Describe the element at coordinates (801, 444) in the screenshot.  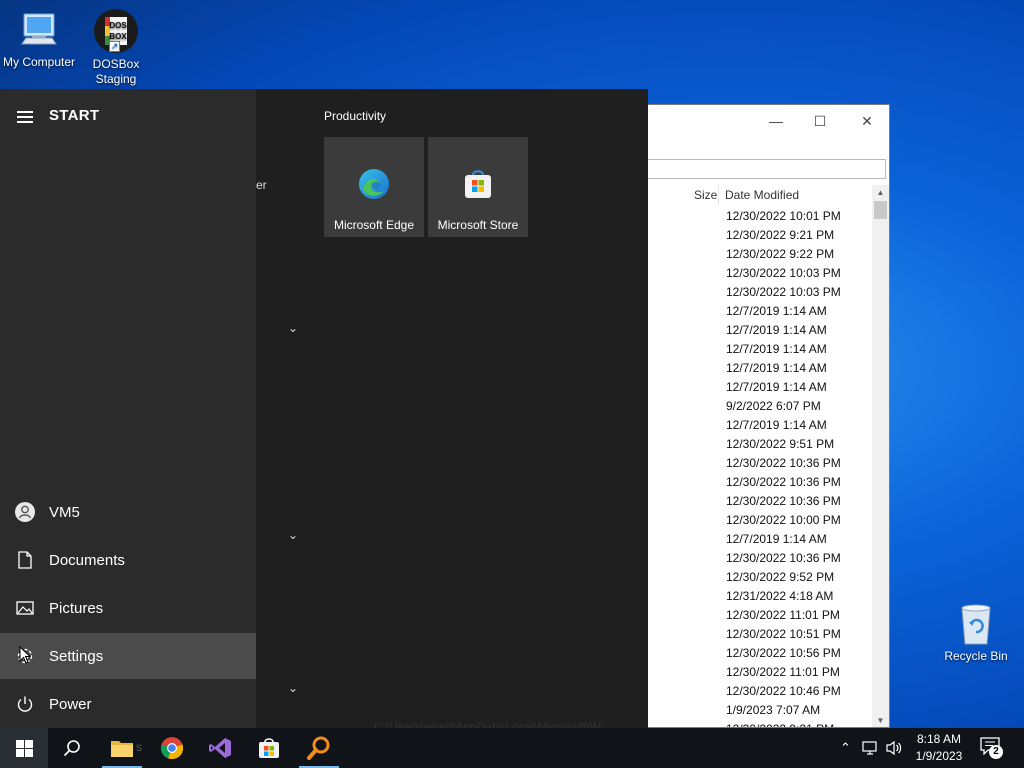
I see `table-row: 12/30/2022 9:51 PM` at that location.